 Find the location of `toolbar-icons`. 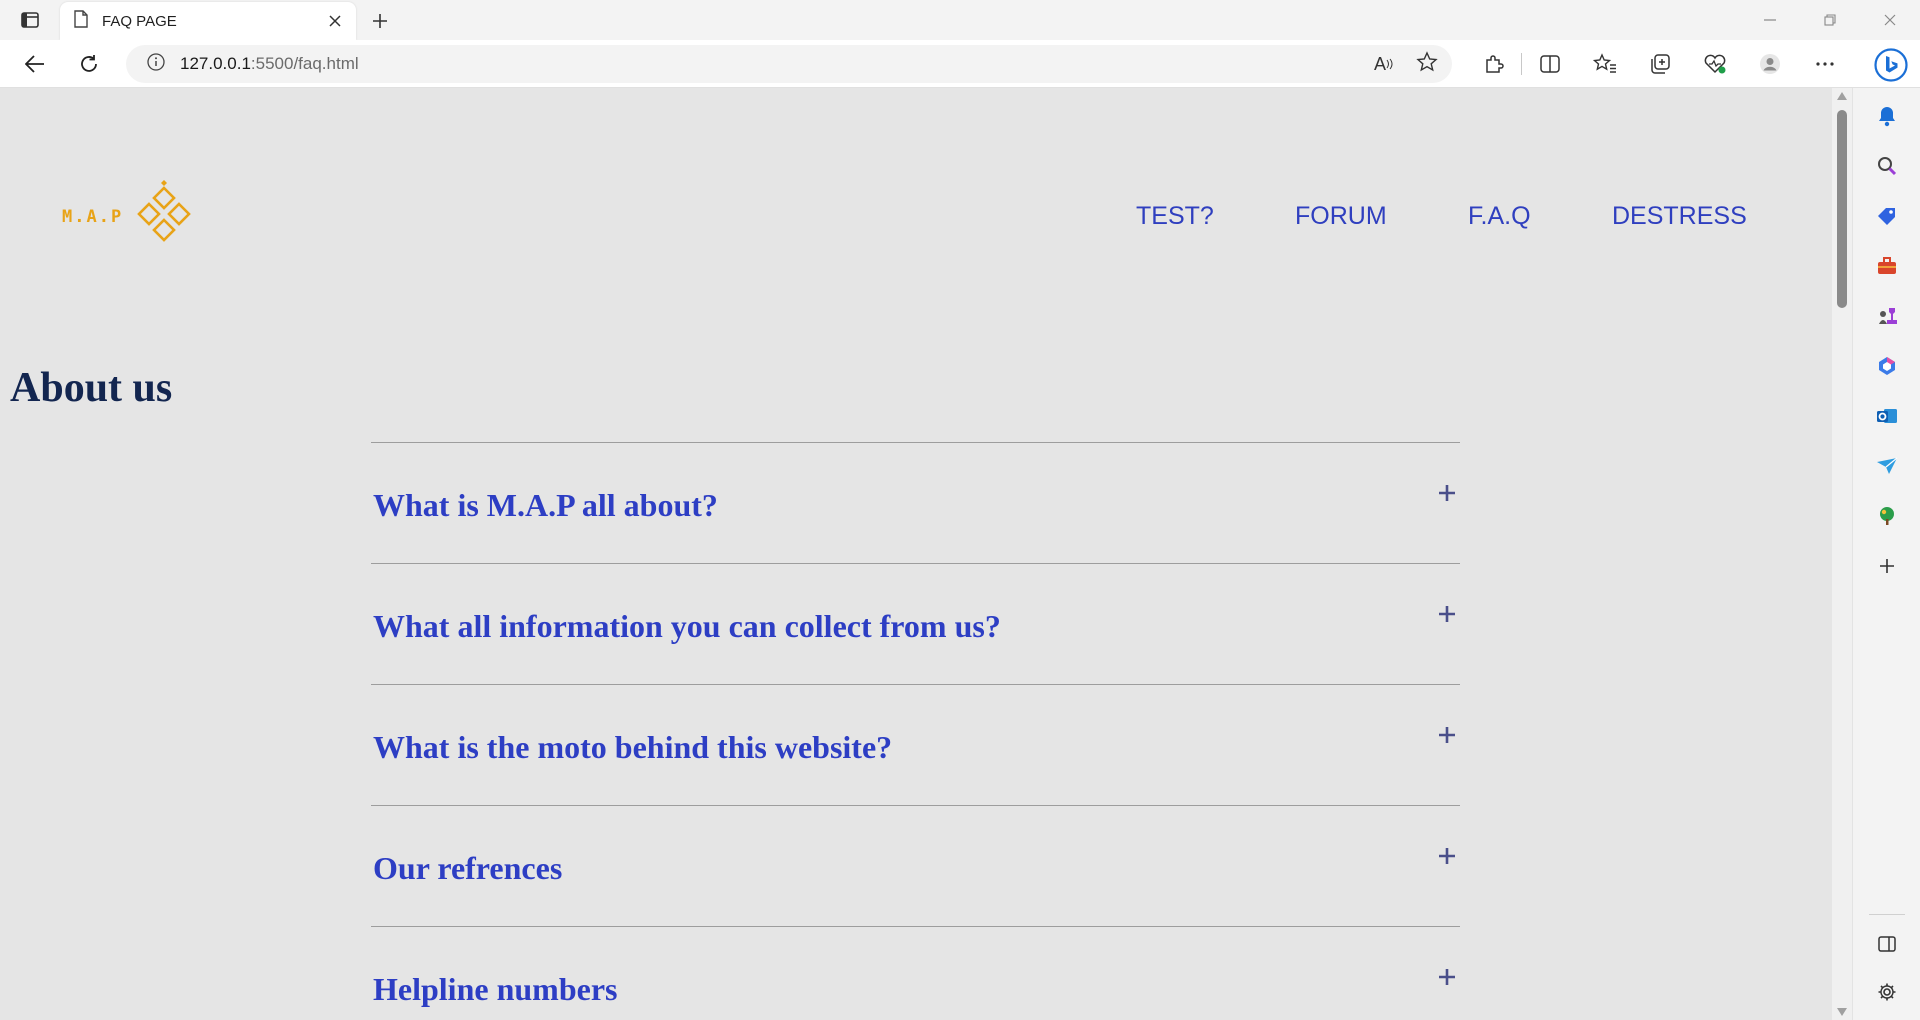

toolbar-icons is located at coordinates (1659, 64).